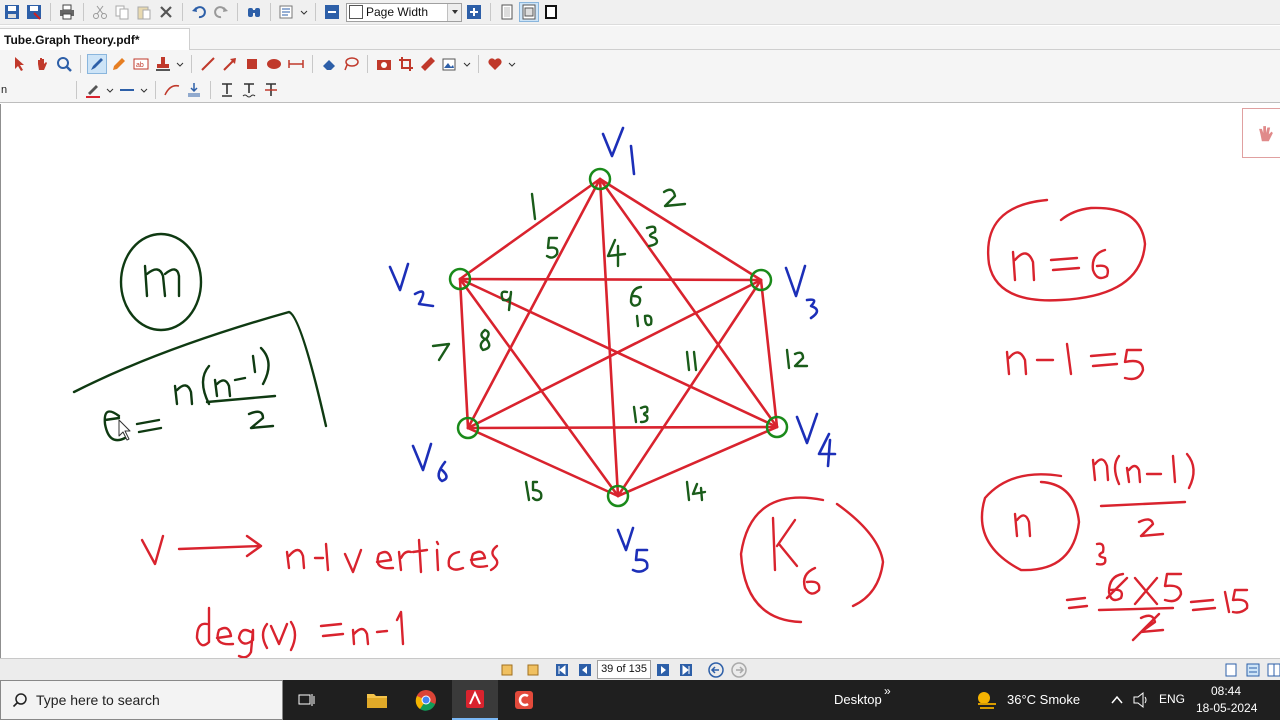 Image resolution: width=1280 pixels, height=720 pixels. What do you see at coordinates (34, 12) in the screenshot?
I see `save-as-icon` at bounding box center [34, 12].